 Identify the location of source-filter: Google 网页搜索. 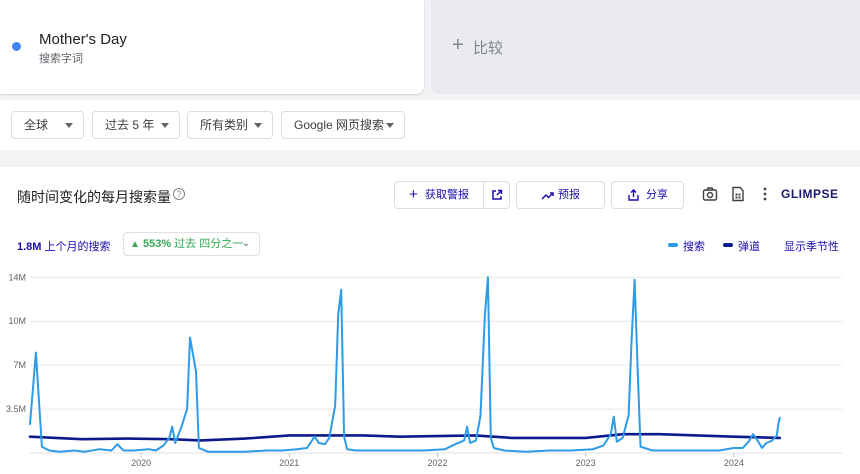
(343, 125).